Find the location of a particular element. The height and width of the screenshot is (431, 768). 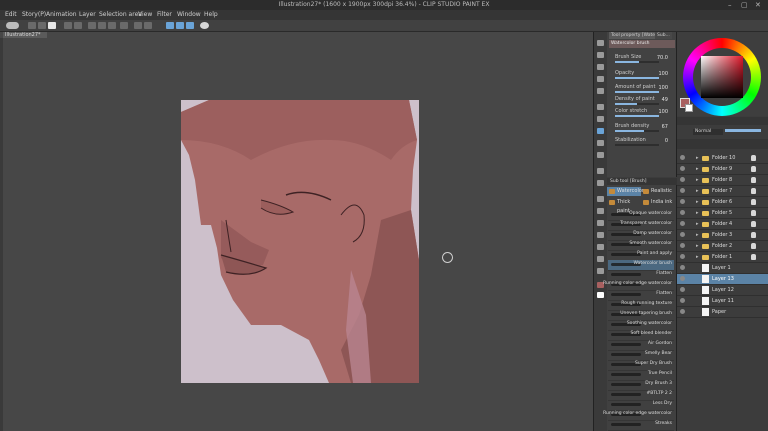

menu-layer: Layer is located at coordinates (87, 14).